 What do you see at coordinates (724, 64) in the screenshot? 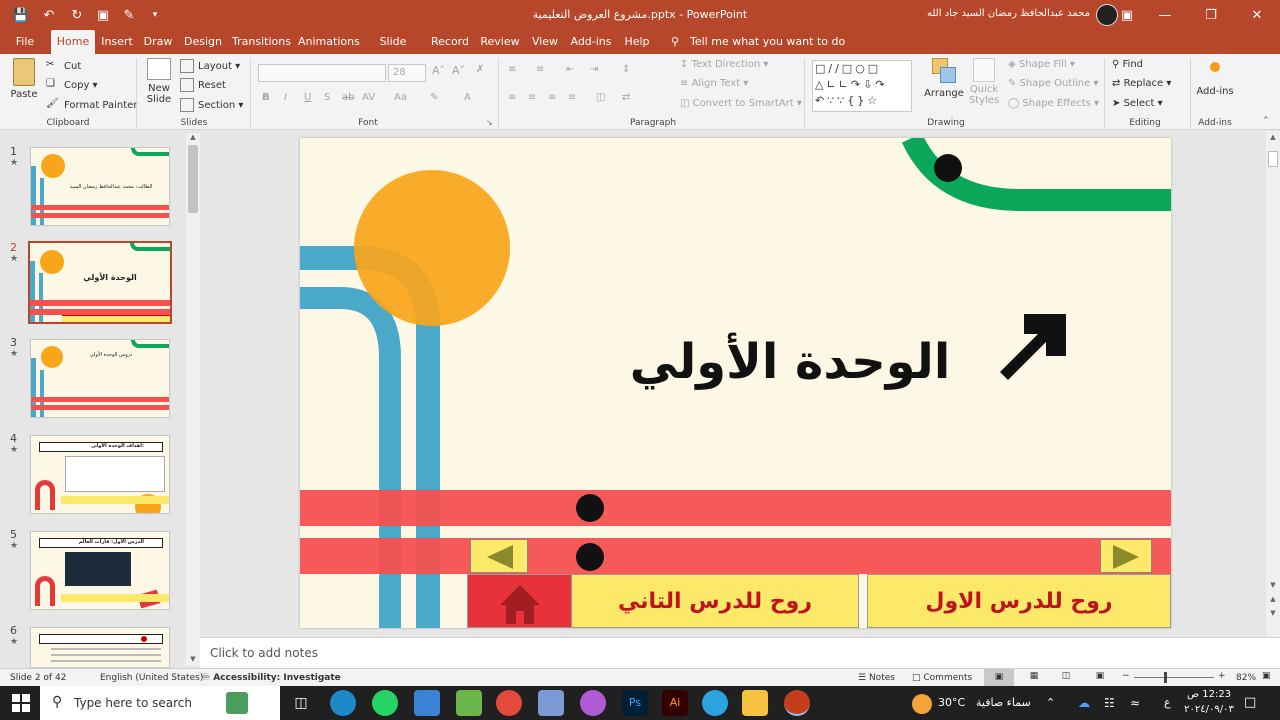
I see `text-direction-button: ↕ Text Direction ▾` at bounding box center [724, 64].